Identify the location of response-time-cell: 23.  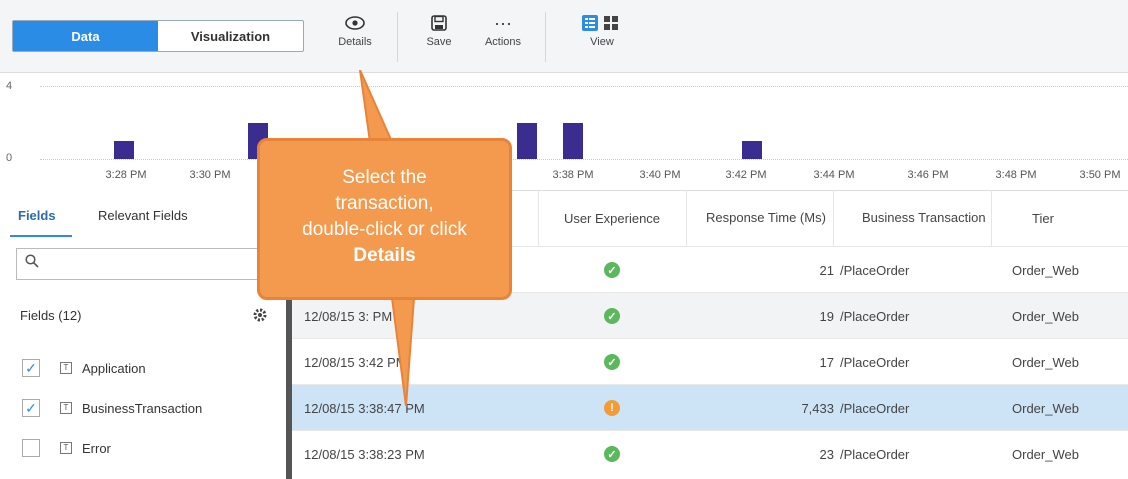
(826, 454).